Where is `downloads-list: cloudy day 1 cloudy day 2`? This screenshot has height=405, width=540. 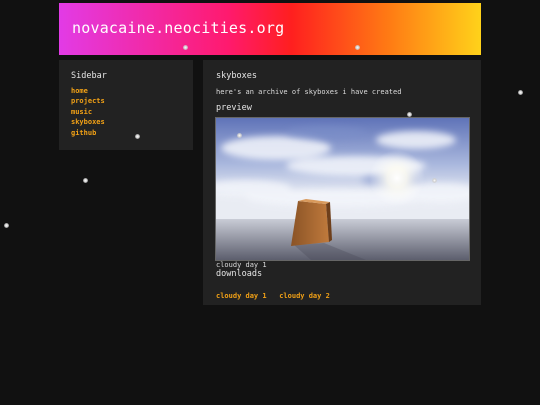
downloads-list: cloudy day 1 cloudy day 2 is located at coordinates (274, 292).